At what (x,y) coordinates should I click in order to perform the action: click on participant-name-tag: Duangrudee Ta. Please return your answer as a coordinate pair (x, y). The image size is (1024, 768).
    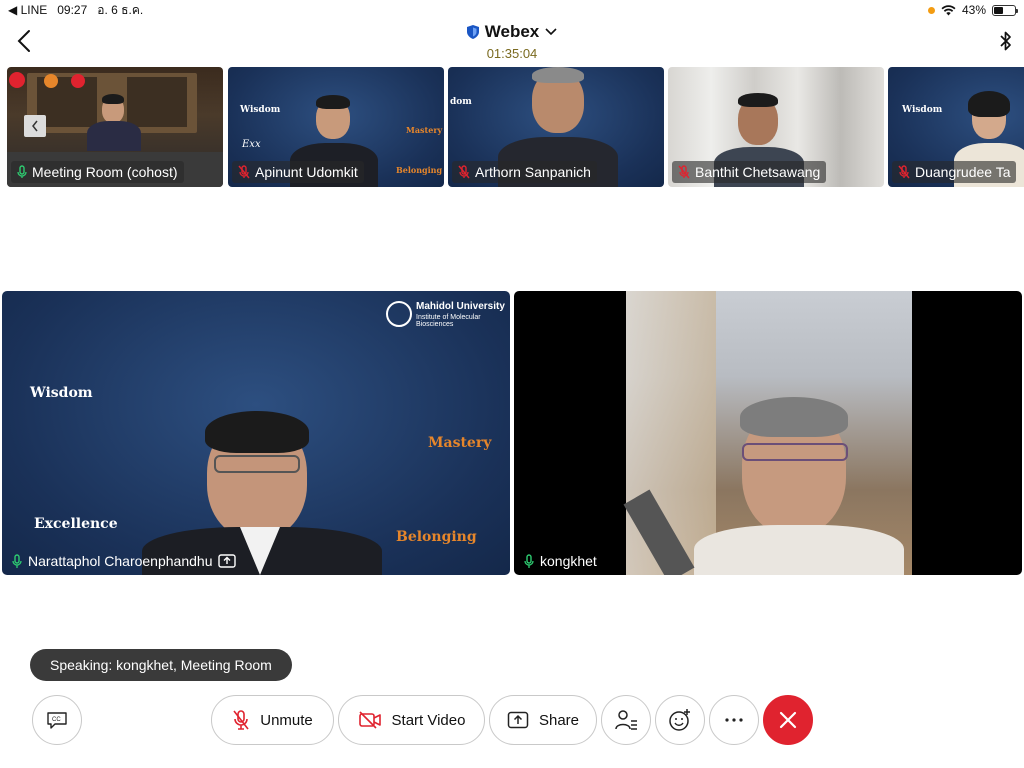
    Looking at the image, I should click on (954, 172).